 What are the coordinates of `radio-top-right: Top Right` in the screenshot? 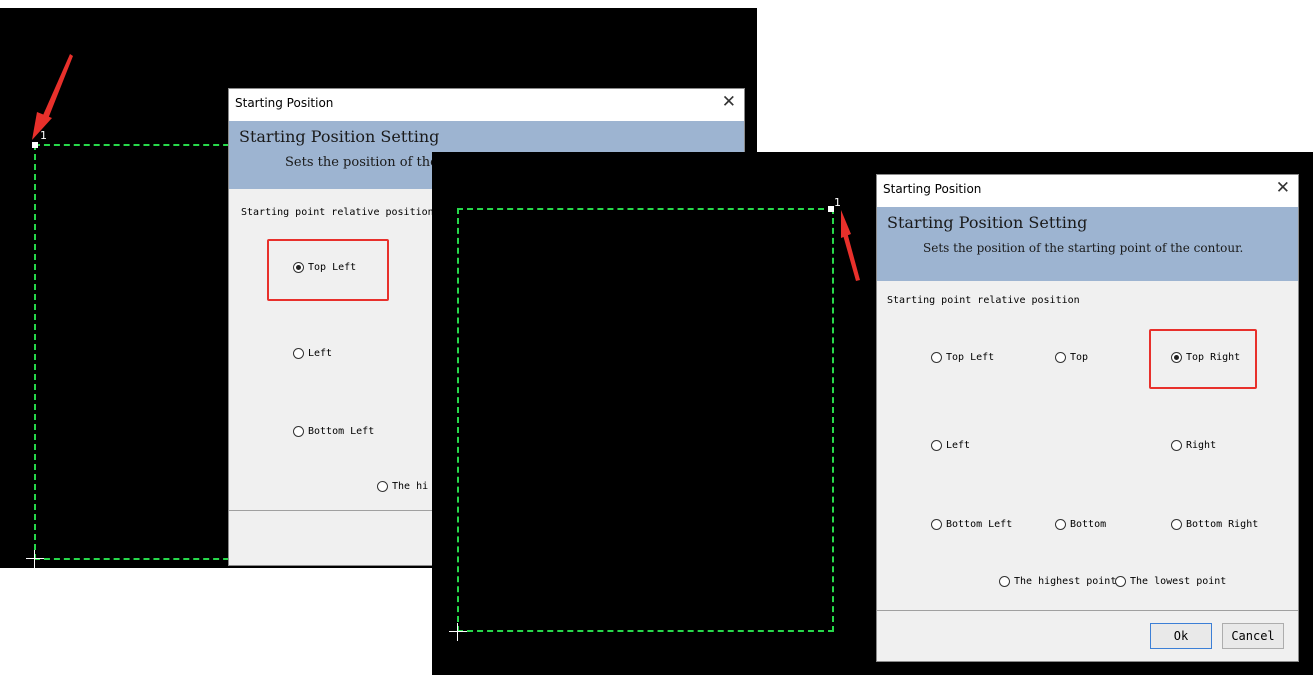 It's located at (1205, 357).